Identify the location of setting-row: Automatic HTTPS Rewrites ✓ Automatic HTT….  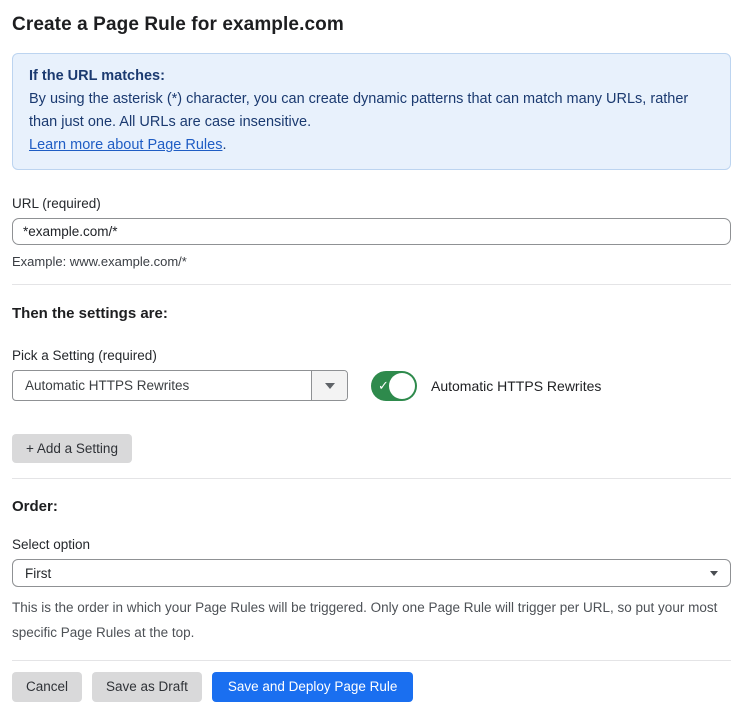
(371, 385).